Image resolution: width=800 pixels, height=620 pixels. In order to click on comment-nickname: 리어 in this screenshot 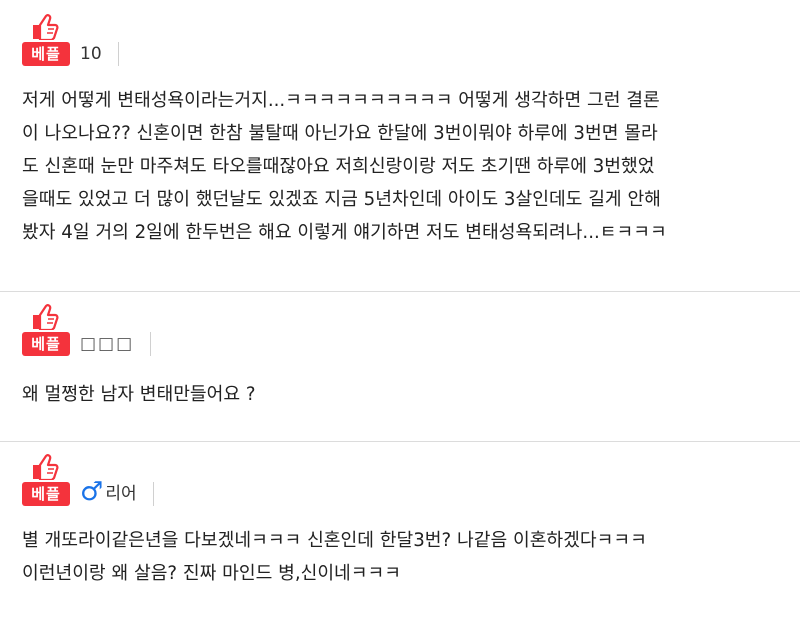, I will do `click(120, 491)`.